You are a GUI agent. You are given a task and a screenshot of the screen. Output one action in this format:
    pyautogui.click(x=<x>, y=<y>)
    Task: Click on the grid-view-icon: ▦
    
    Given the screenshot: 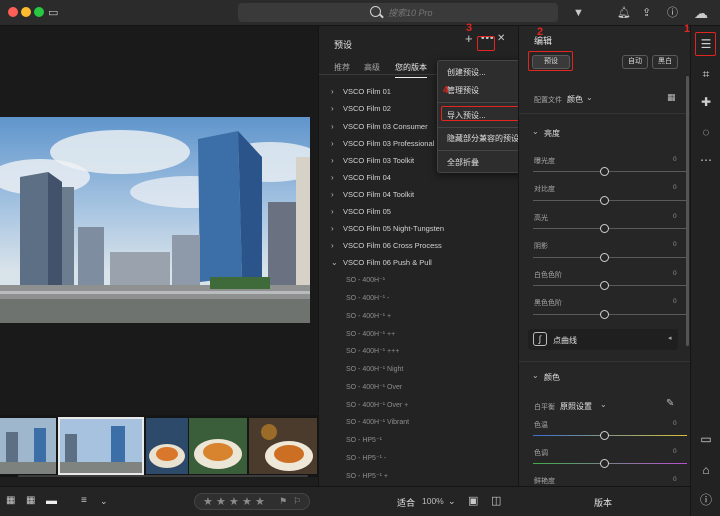 What is the action you would take?
    pyautogui.click(x=10, y=501)
    